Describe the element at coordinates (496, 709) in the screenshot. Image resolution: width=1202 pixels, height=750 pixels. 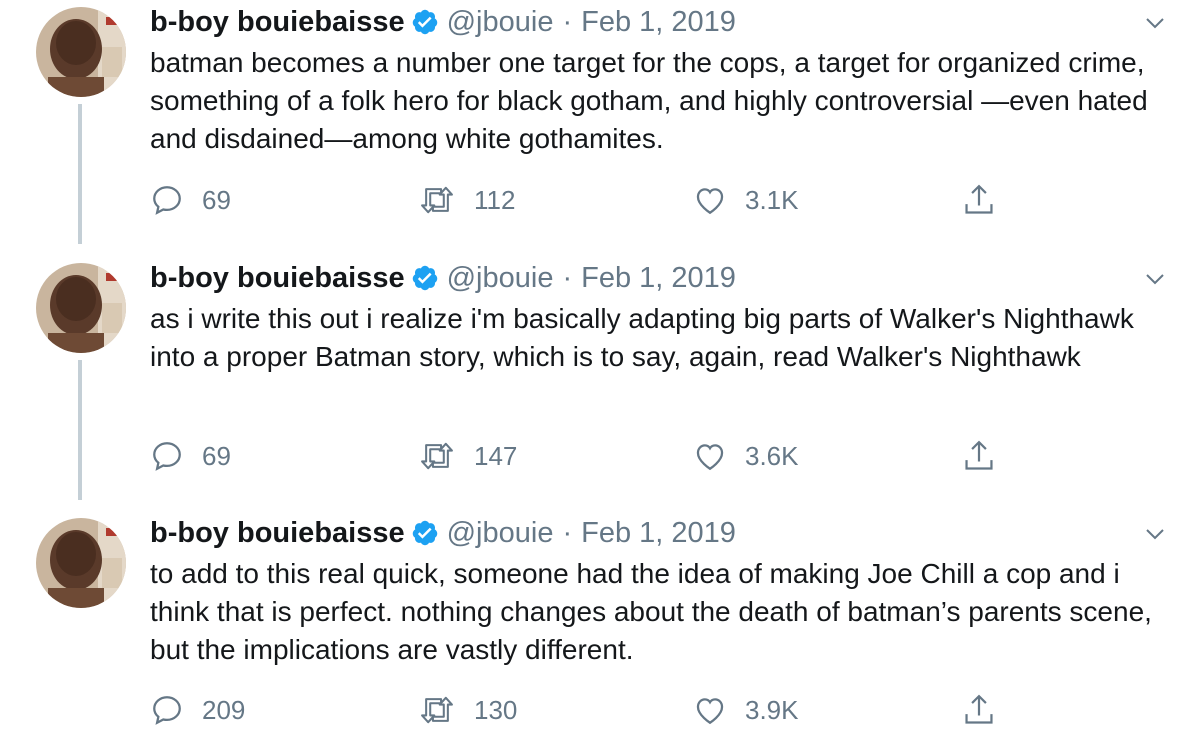
I see `retweet-count: 130` at that location.